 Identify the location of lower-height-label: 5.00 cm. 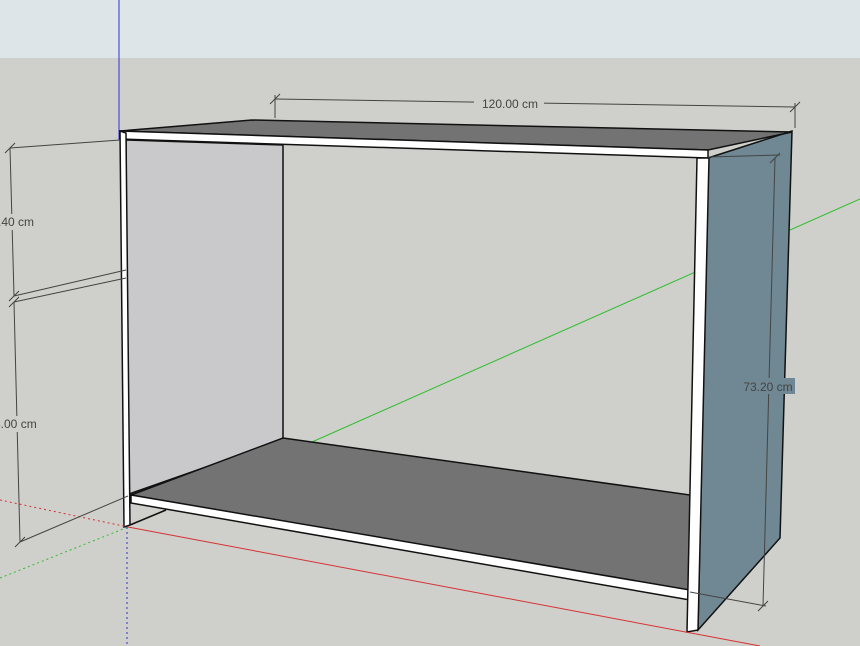
(18, 424).